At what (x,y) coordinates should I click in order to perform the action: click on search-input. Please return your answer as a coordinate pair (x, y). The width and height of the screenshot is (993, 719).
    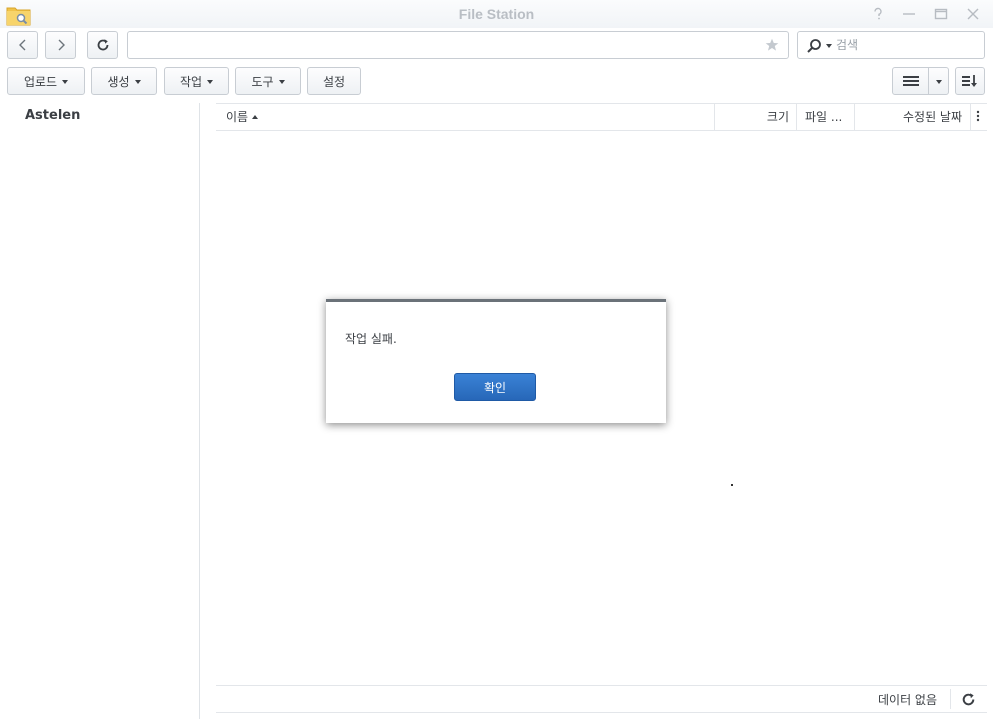
    Looking at the image, I should click on (906, 45).